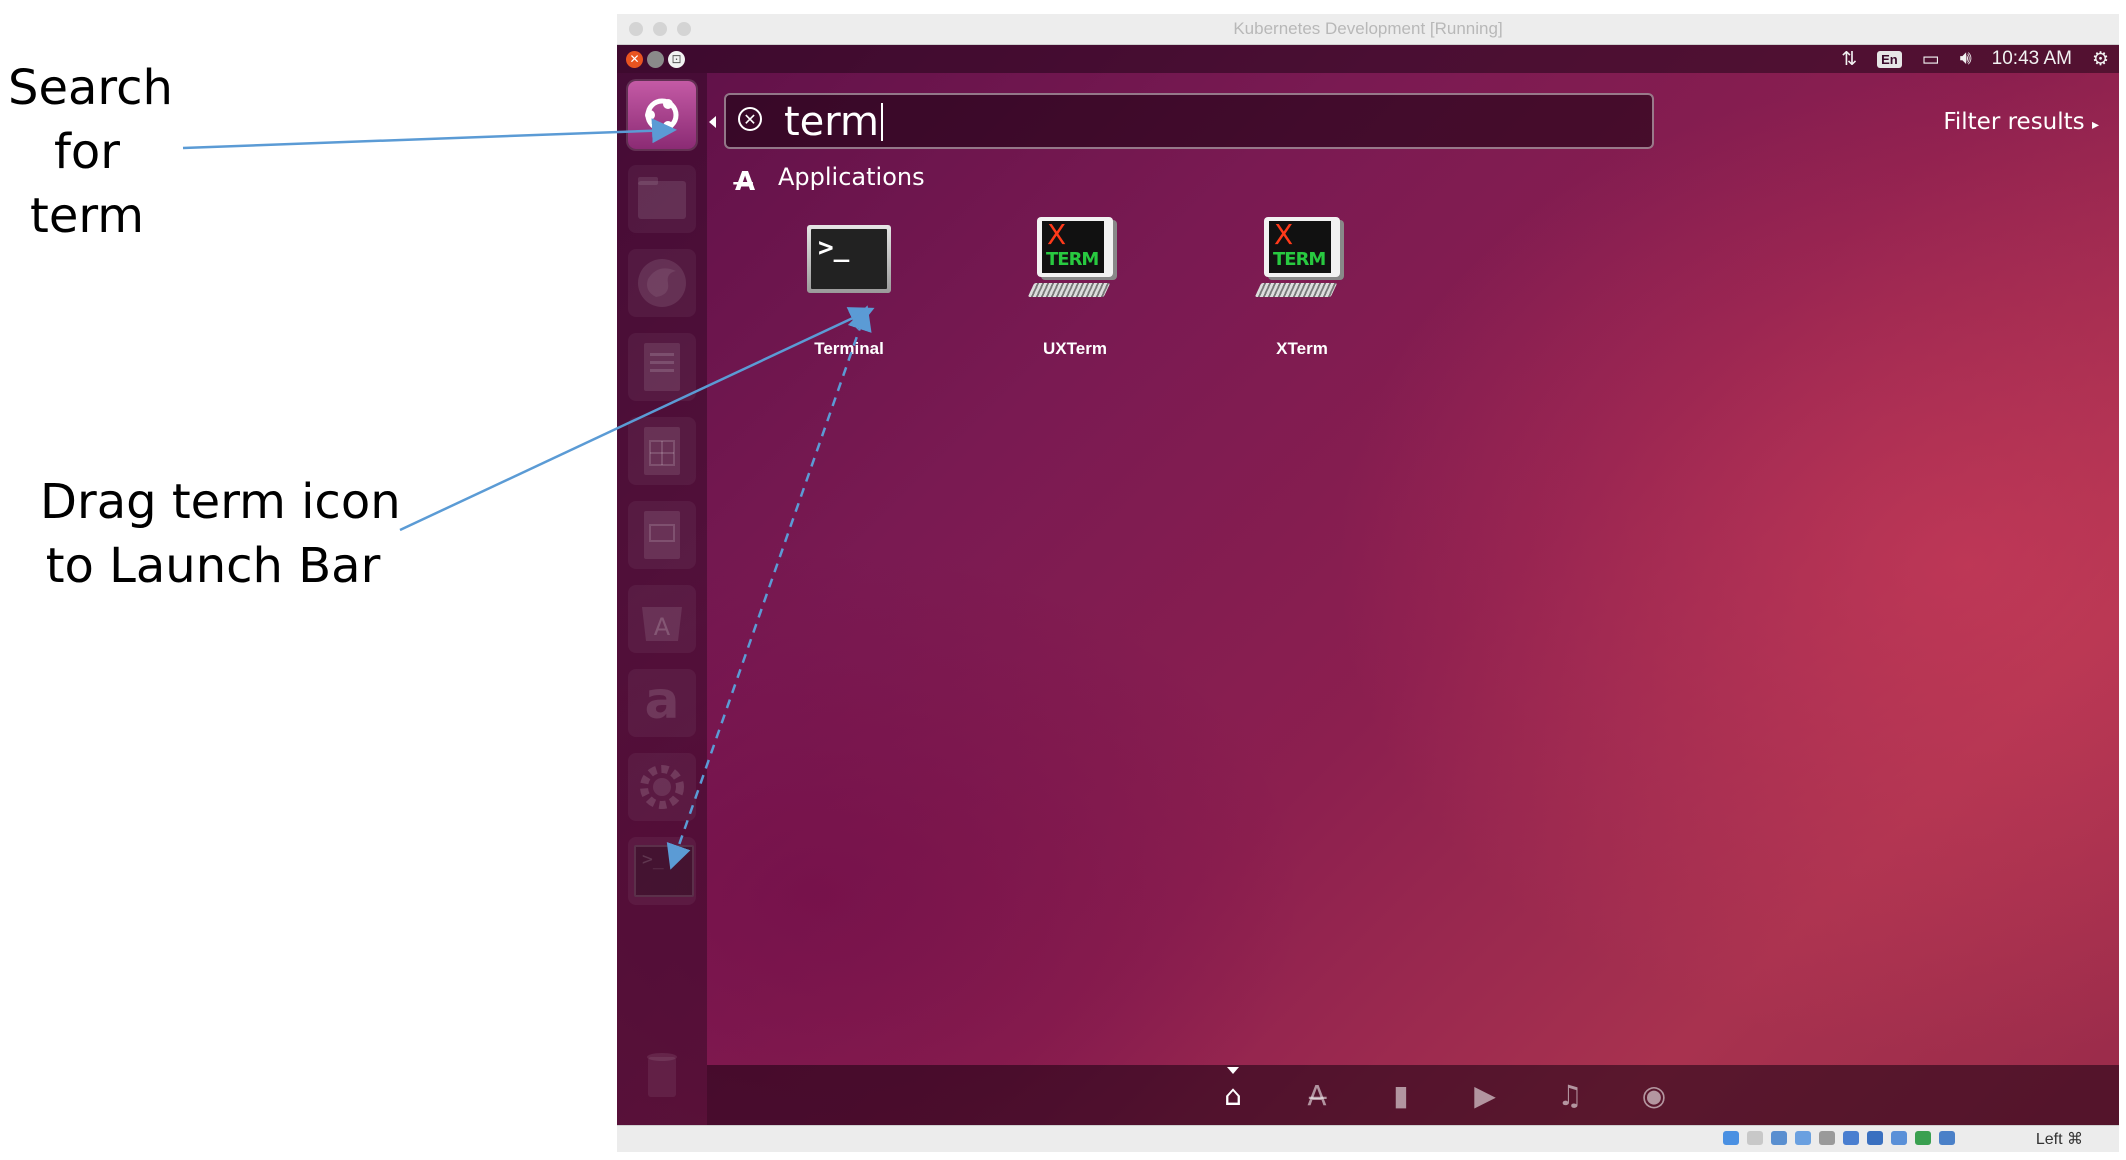 This screenshot has width=2126, height=1160. I want to click on volume-icon: 🔊︎, so click(1966, 59).